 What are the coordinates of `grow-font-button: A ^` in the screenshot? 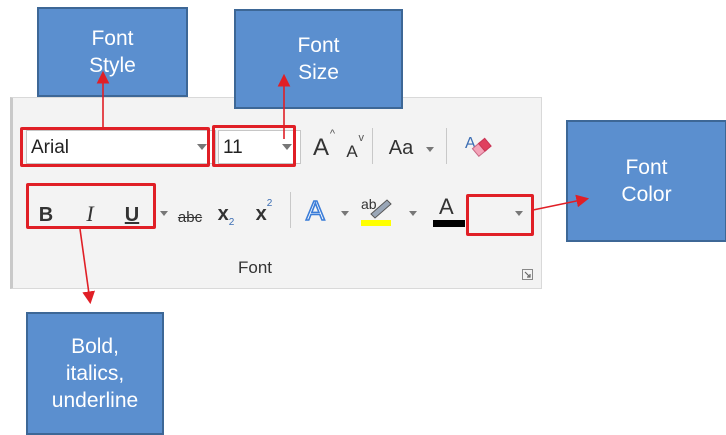 It's located at (321, 145).